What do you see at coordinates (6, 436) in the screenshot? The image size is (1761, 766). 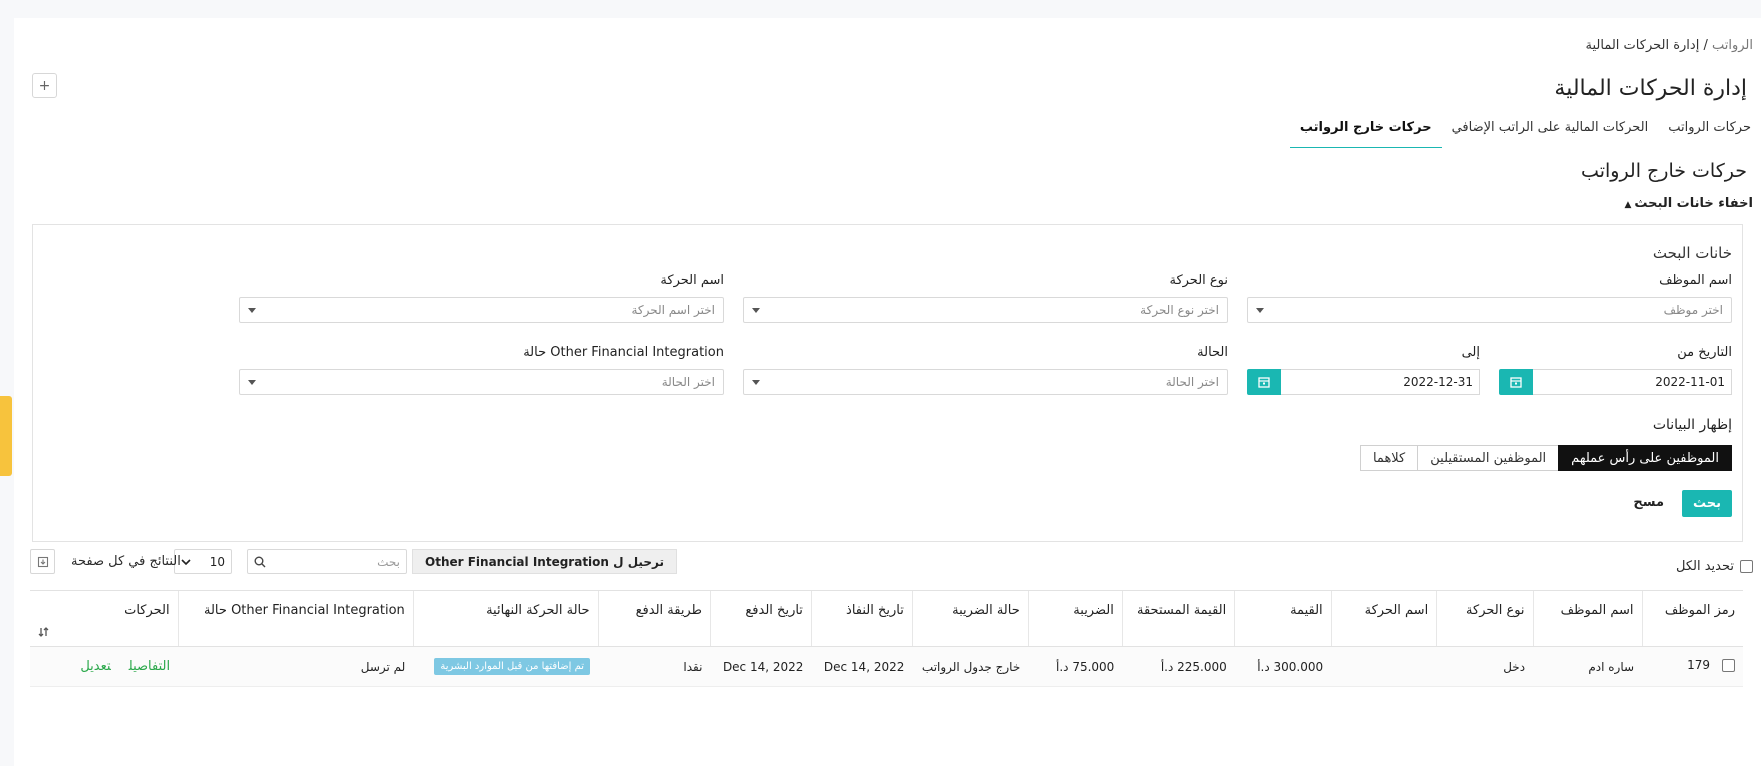 I see `feedback-side-tab` at bounding box center [6, 436].